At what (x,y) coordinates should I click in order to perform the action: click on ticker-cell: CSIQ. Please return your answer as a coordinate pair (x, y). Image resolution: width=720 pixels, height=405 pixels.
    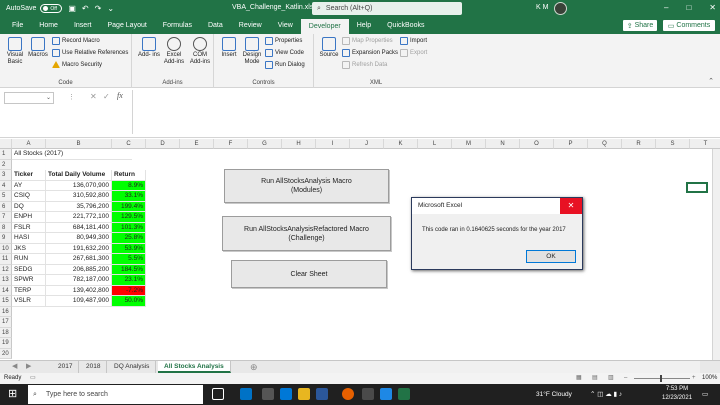
    Looking at the image, I should click on (29, 196).